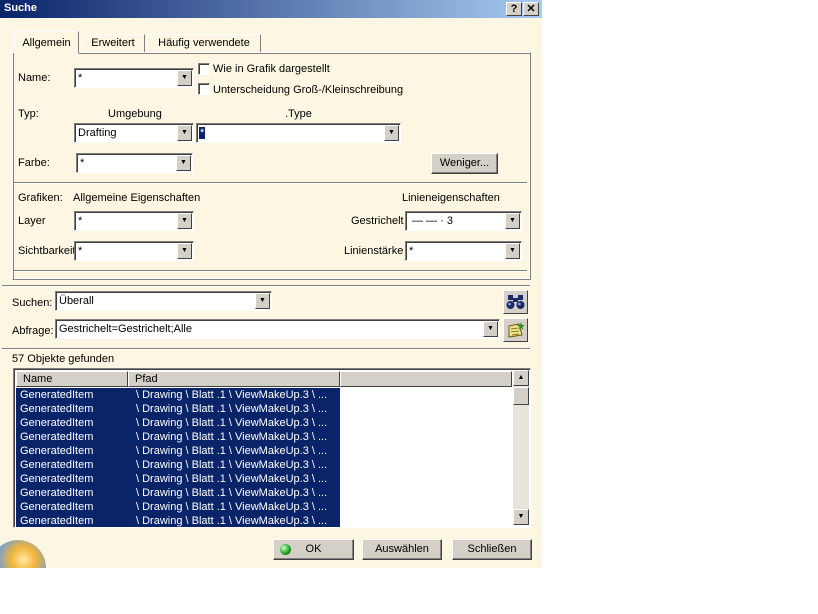 The image size is (818, 614). What do you see at coordinates (521, 378) in the screenshot?
I see `scroll-up-icon: ▲` at bounding box center [521, 378].